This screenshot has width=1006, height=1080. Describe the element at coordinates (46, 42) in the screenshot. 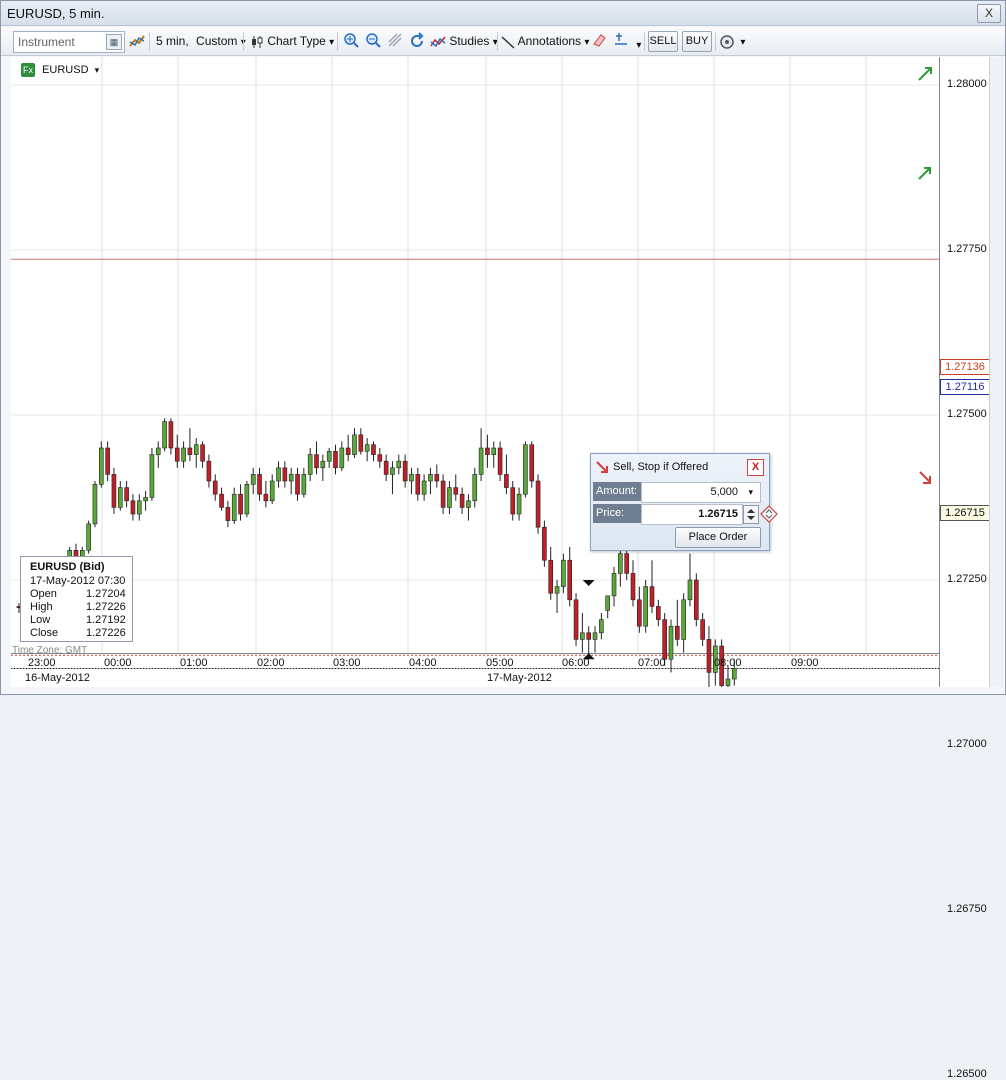

I see `instrument-placeholder: Instrument` at that location.